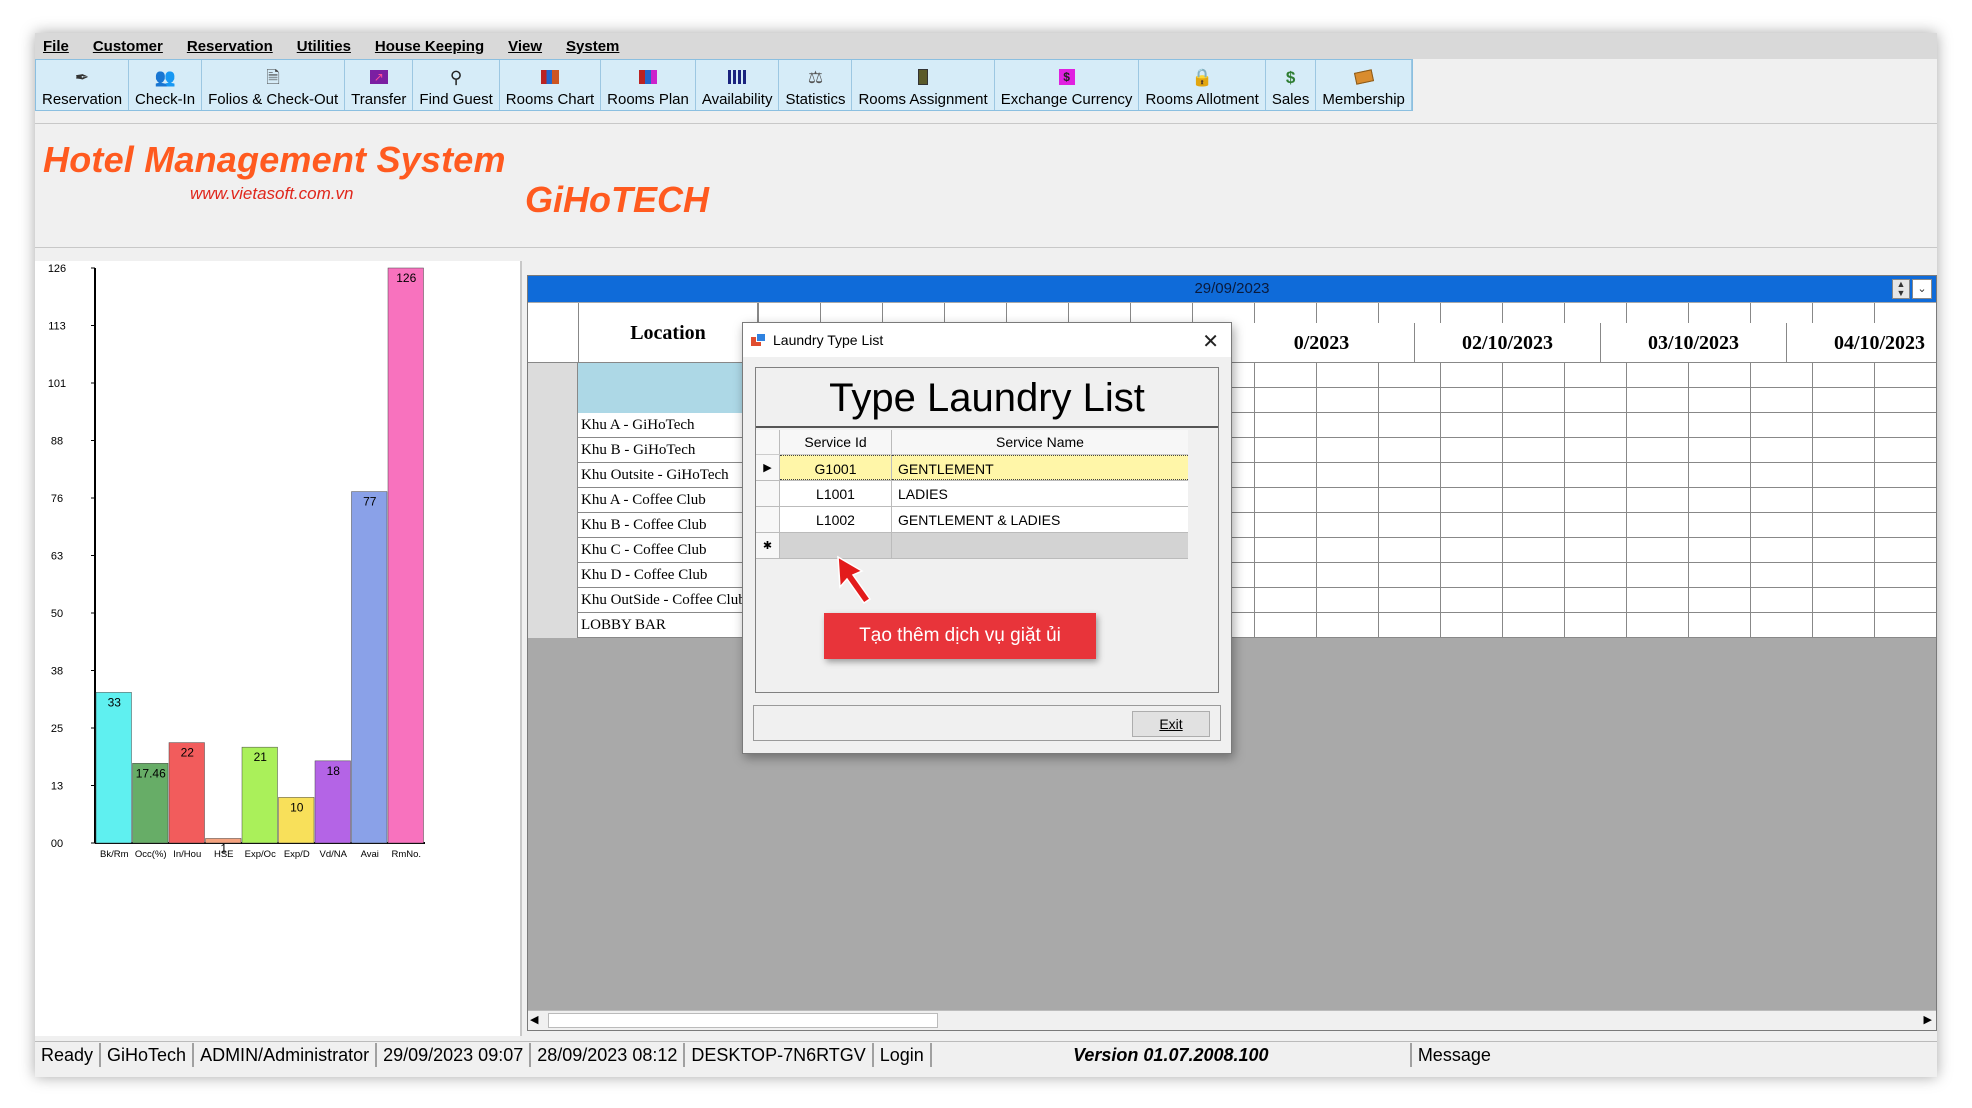  I want to click on table-row: ▶ G1001 GENTLEMENT, so click(972, 468).